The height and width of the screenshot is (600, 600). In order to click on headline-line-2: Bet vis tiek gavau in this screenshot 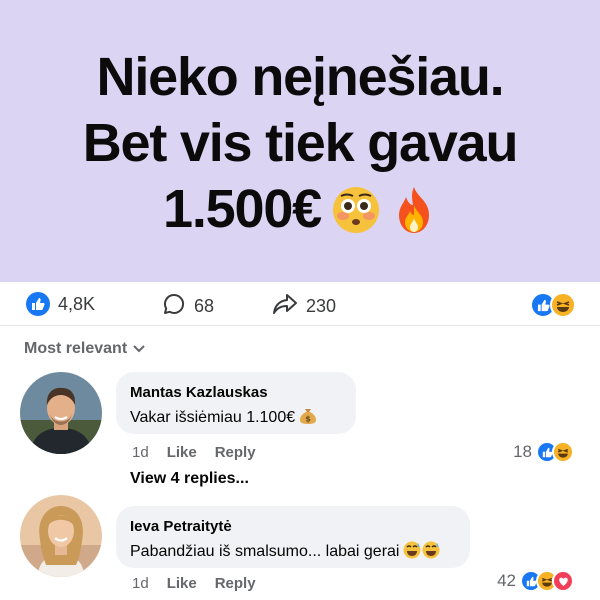, I will do `click(300, 143)`.